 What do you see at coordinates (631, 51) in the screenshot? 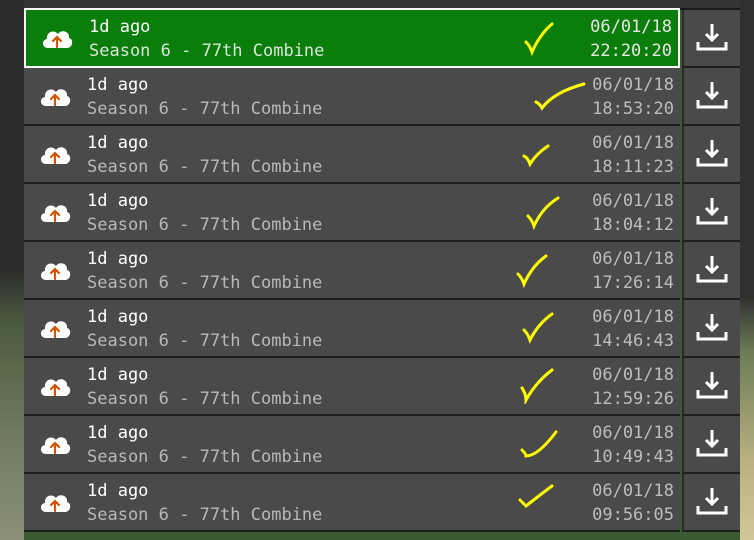
I see `entry-time: 22:20:20` at bounding box center [631, 51].